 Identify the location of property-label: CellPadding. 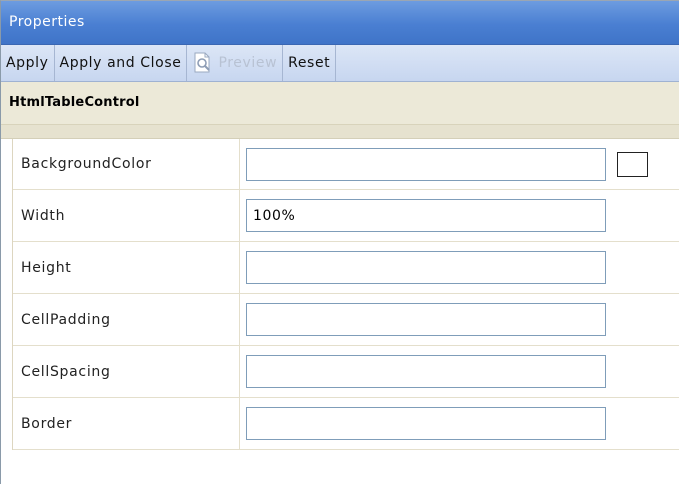
(126, 319).